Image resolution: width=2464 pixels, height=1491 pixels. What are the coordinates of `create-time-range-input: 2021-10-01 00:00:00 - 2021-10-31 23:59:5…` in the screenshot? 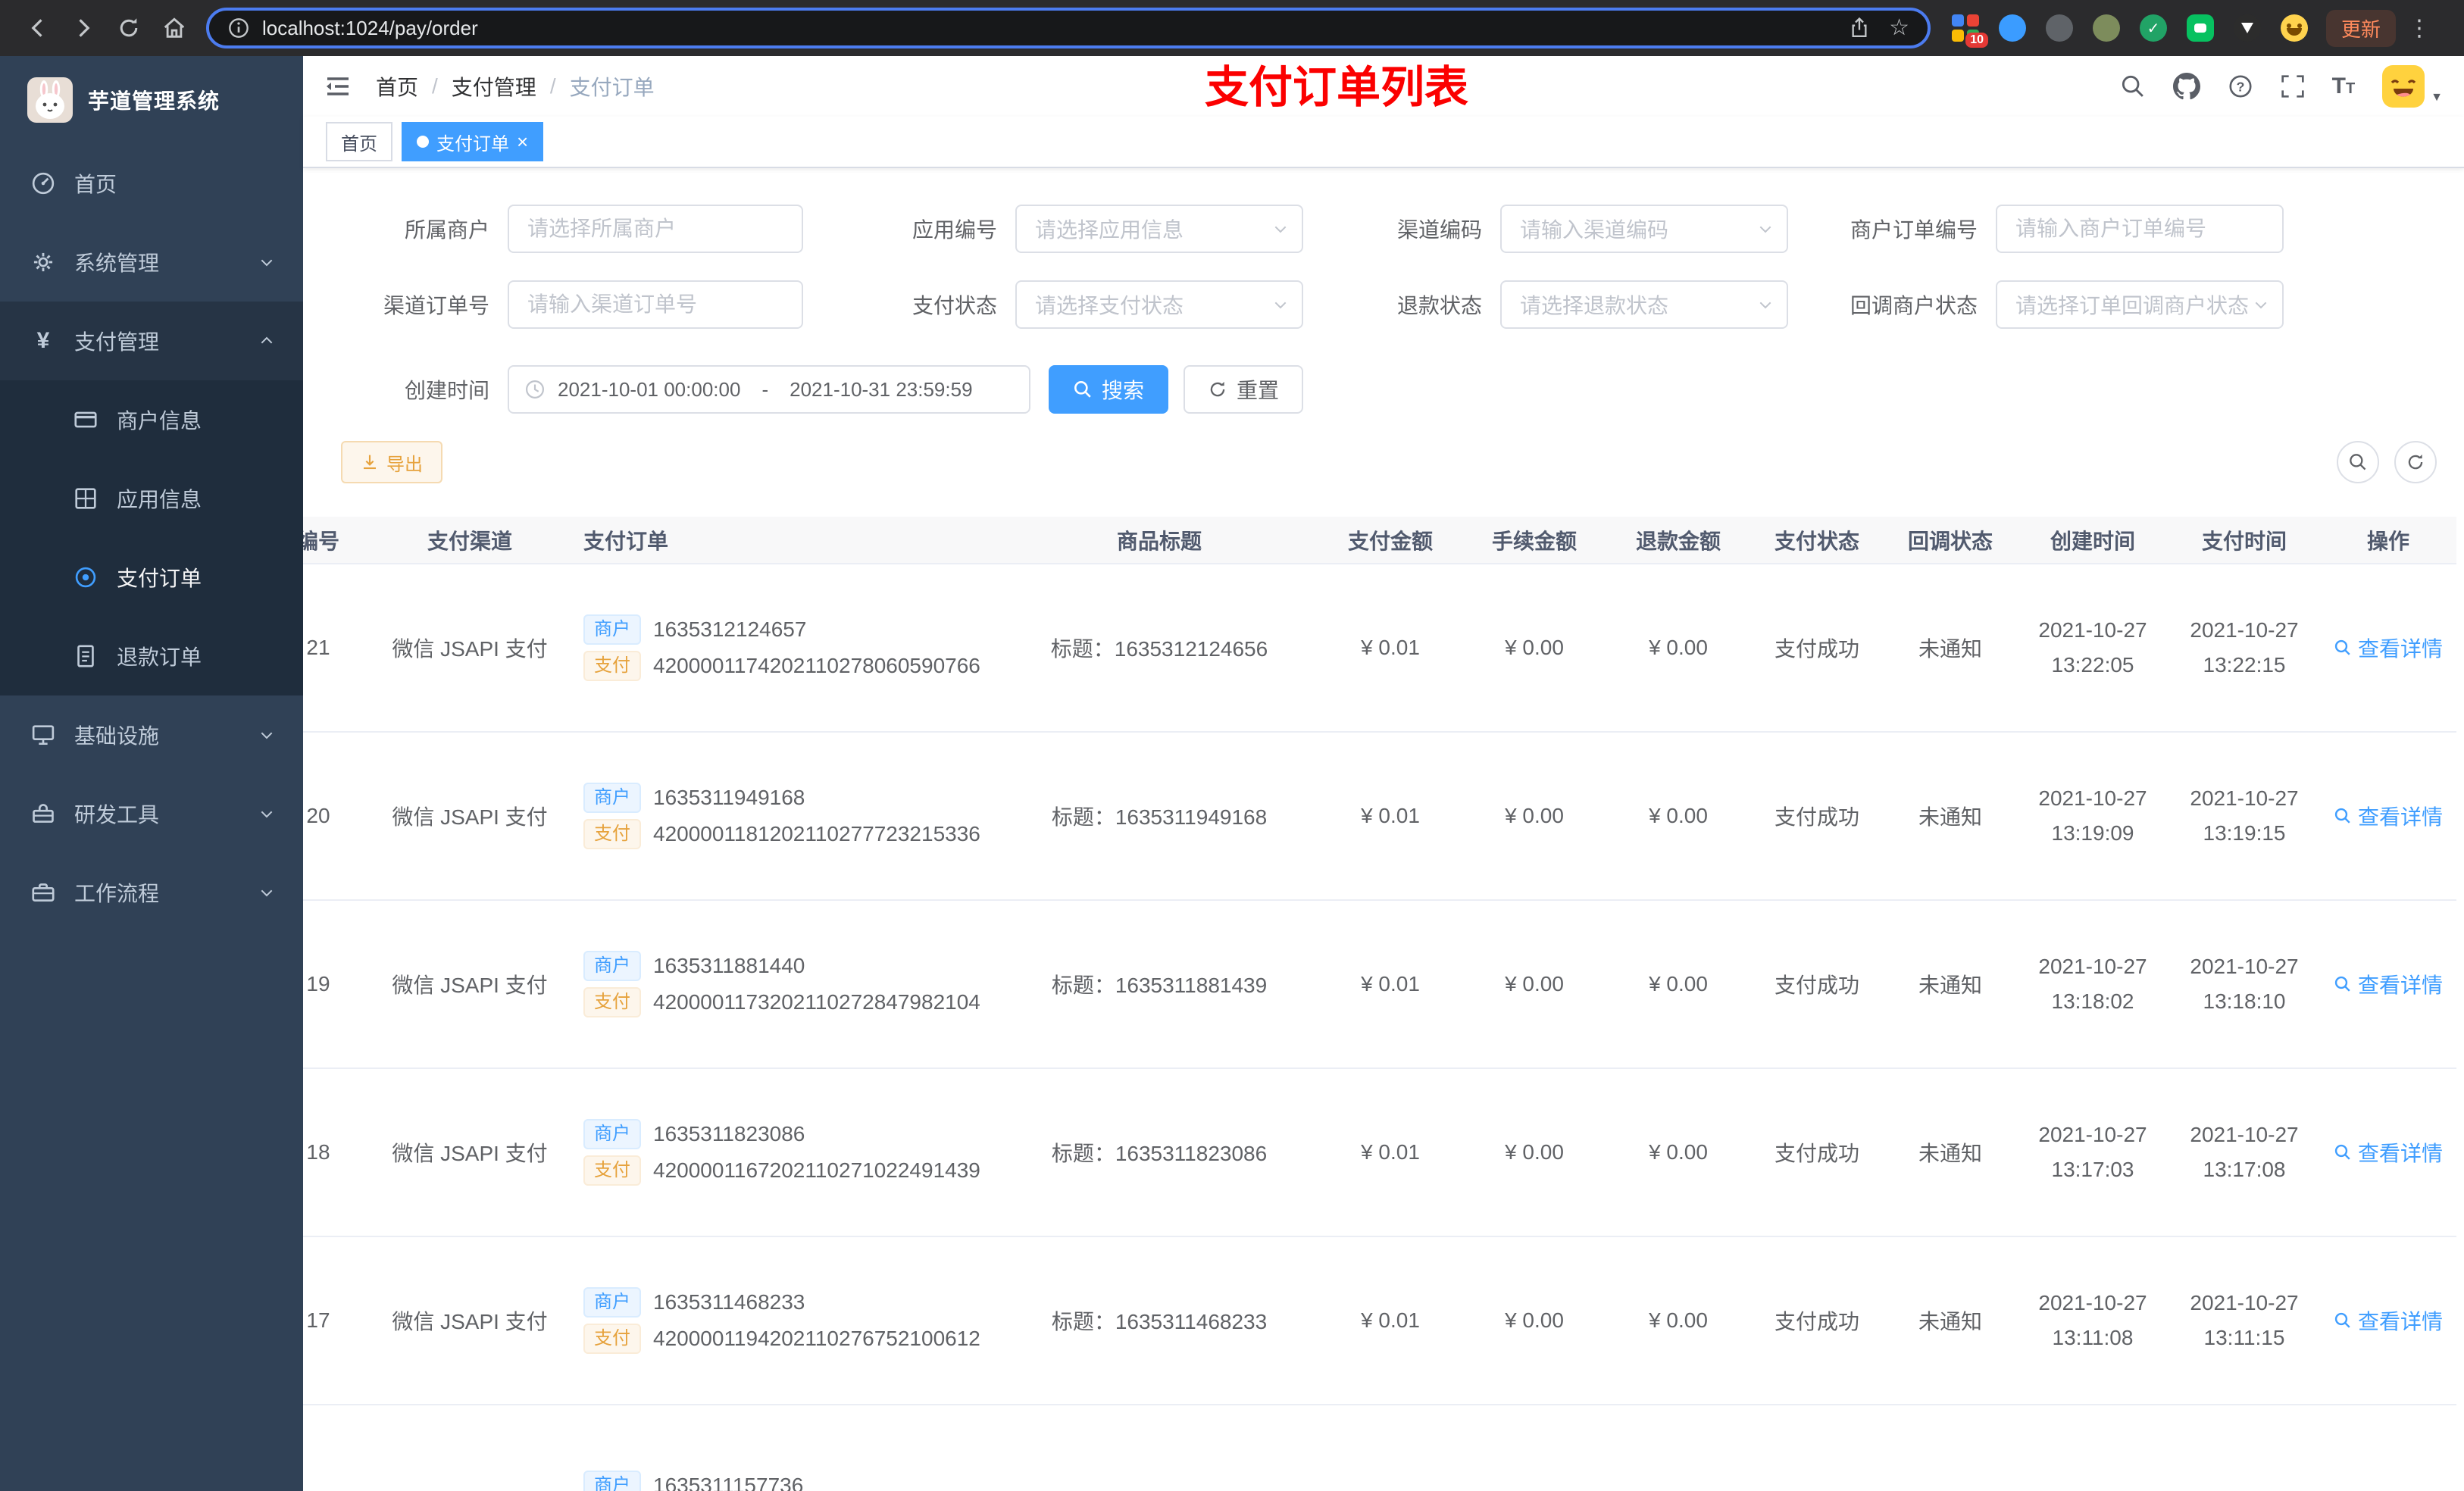 It's located at (769, 389).